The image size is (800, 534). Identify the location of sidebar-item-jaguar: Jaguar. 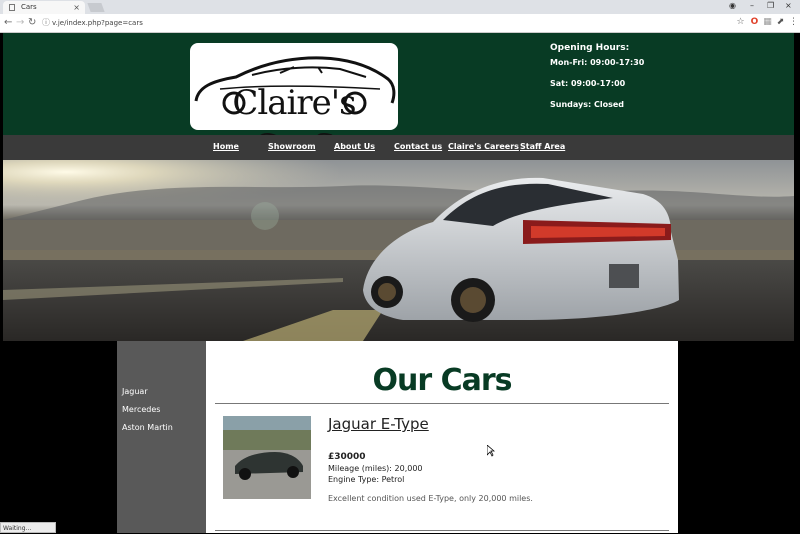
(135, 391).